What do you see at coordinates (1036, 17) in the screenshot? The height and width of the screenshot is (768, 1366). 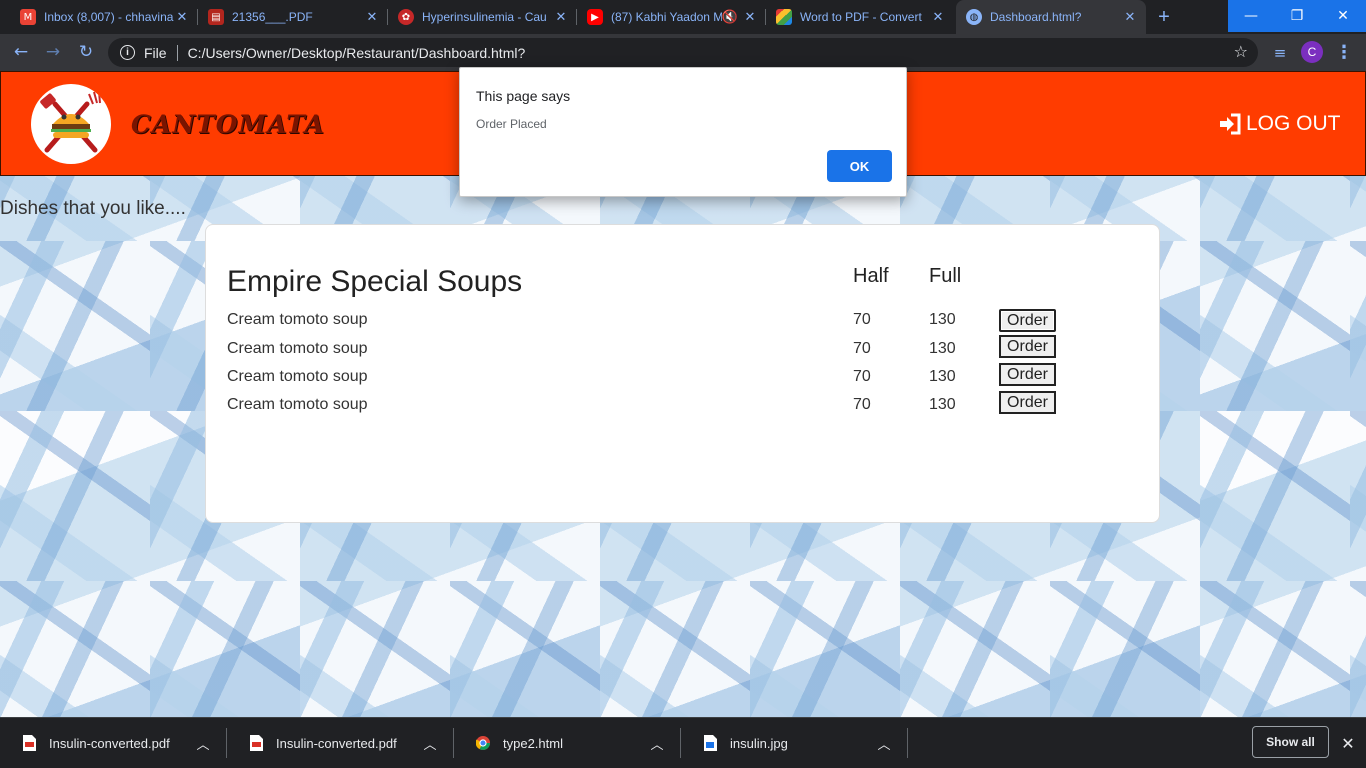 I see `tab-title: Dashboard.html?` at bounding box center [1036, 17].